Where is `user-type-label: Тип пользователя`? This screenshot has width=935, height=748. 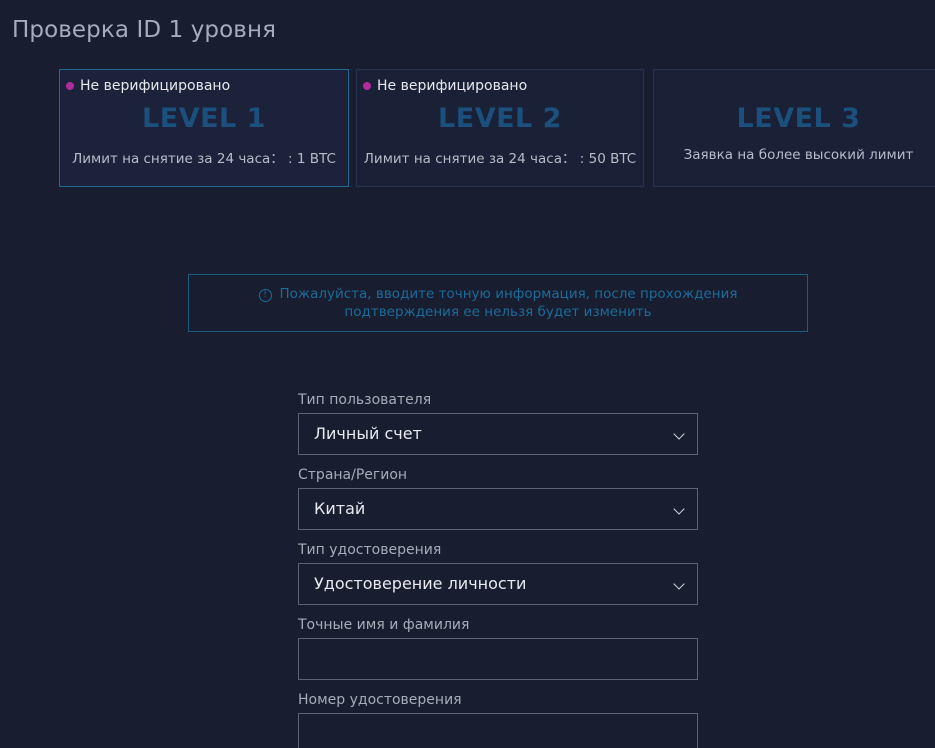
user-type-label: Тип пользователя is located at coordinates (365, 400).